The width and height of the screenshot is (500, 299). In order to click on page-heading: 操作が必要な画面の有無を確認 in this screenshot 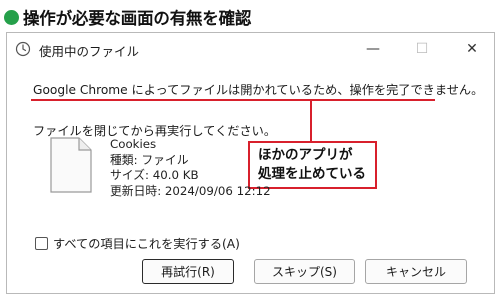, I will do `click(127, 17)`.